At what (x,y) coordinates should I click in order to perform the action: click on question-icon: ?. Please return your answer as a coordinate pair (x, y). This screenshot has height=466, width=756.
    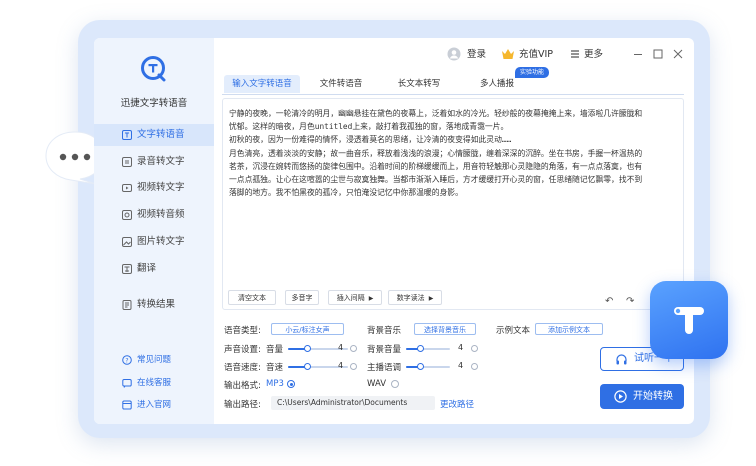
    Looking at the image, I should click on (127, 360).